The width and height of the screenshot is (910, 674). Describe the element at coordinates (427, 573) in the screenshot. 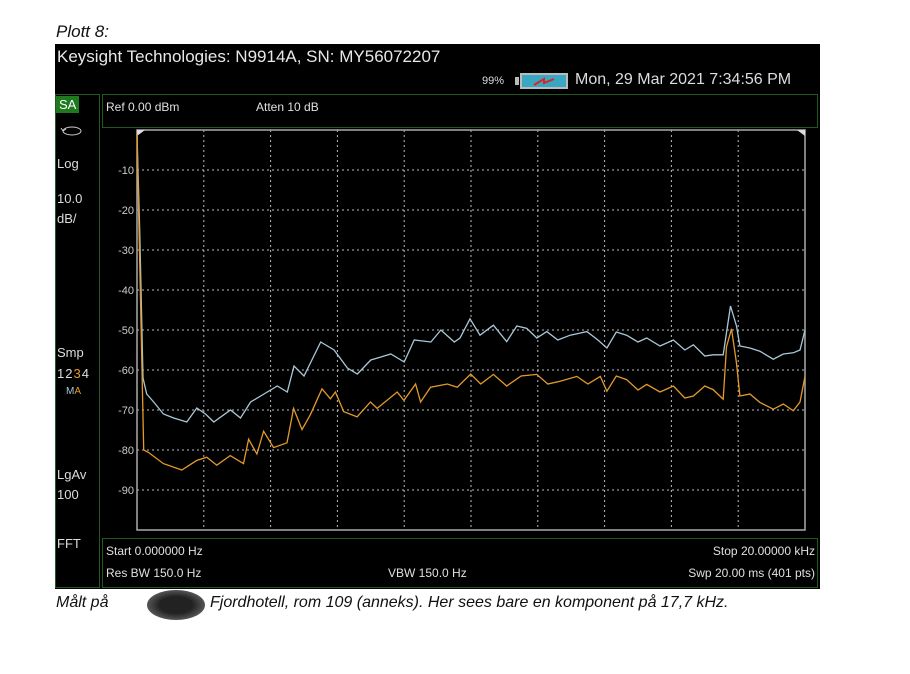

I see `video-bandwidth: VBW 150.0 Hz` at that location.